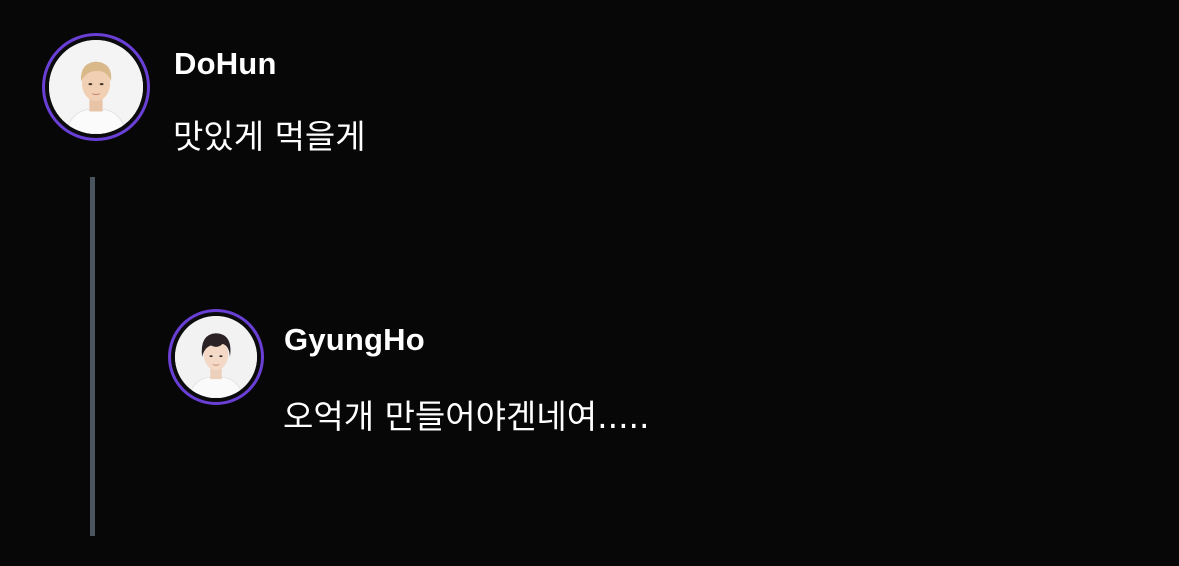 This screenshot has height=566, width=1179. Describe the element at coordinates (354, 340) in the screenshot. I see `comment-username: GyungHo` at that location.